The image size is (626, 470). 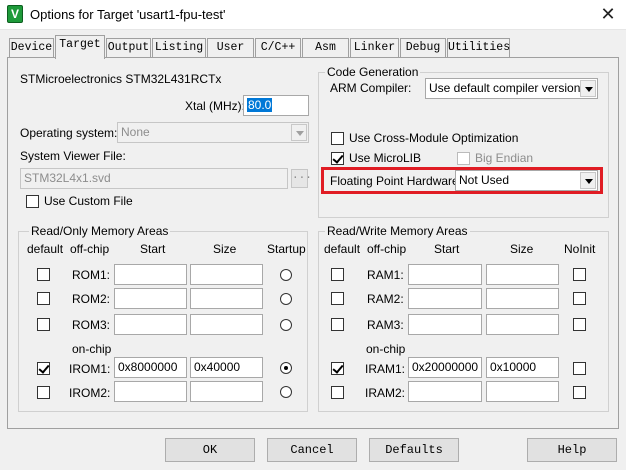 I want to click on device-name: STMicroelectronics STM32L431RCTx, so click(x=121, y=79).